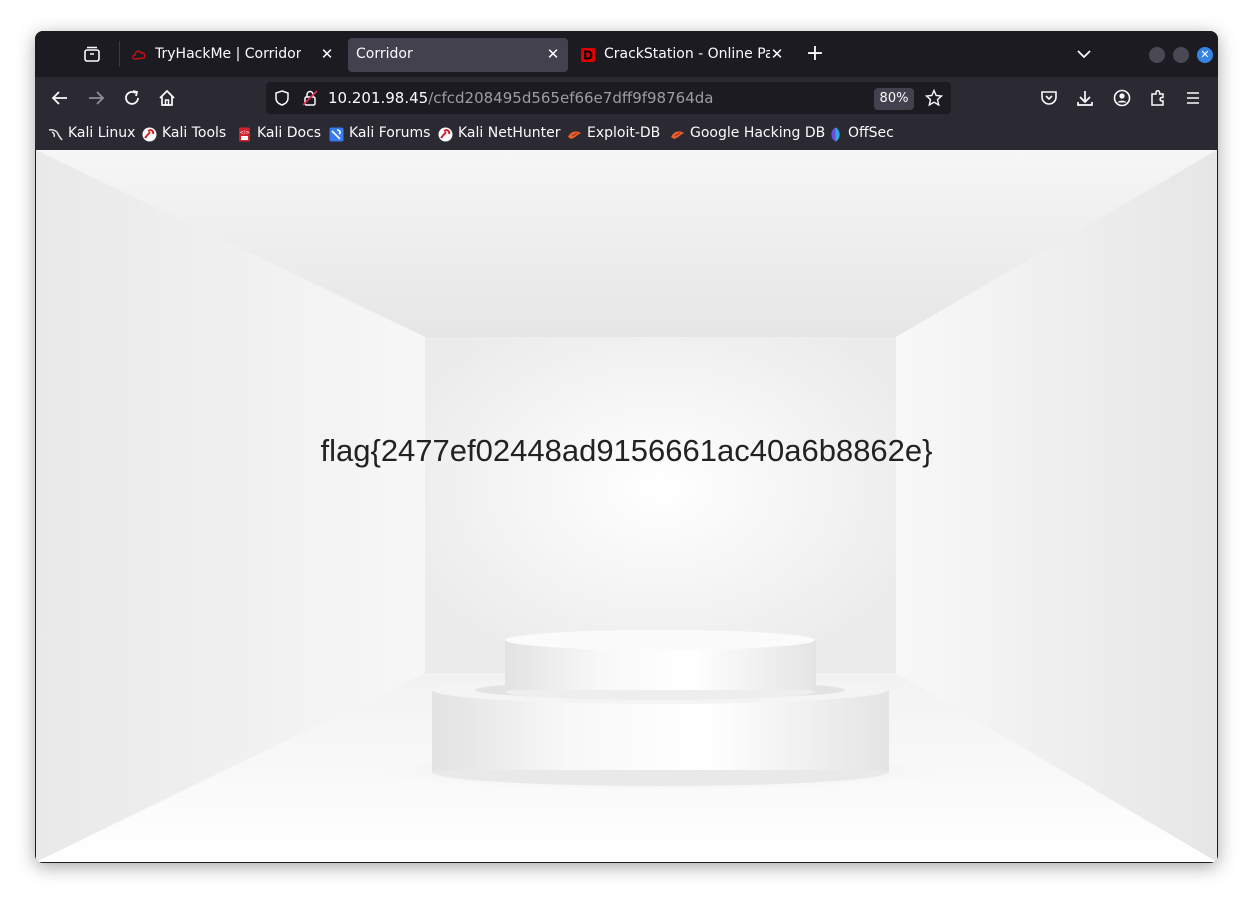 The image size is (1253, 902). I want to click on zoom-level-badge: 80%, so click(894, 99).